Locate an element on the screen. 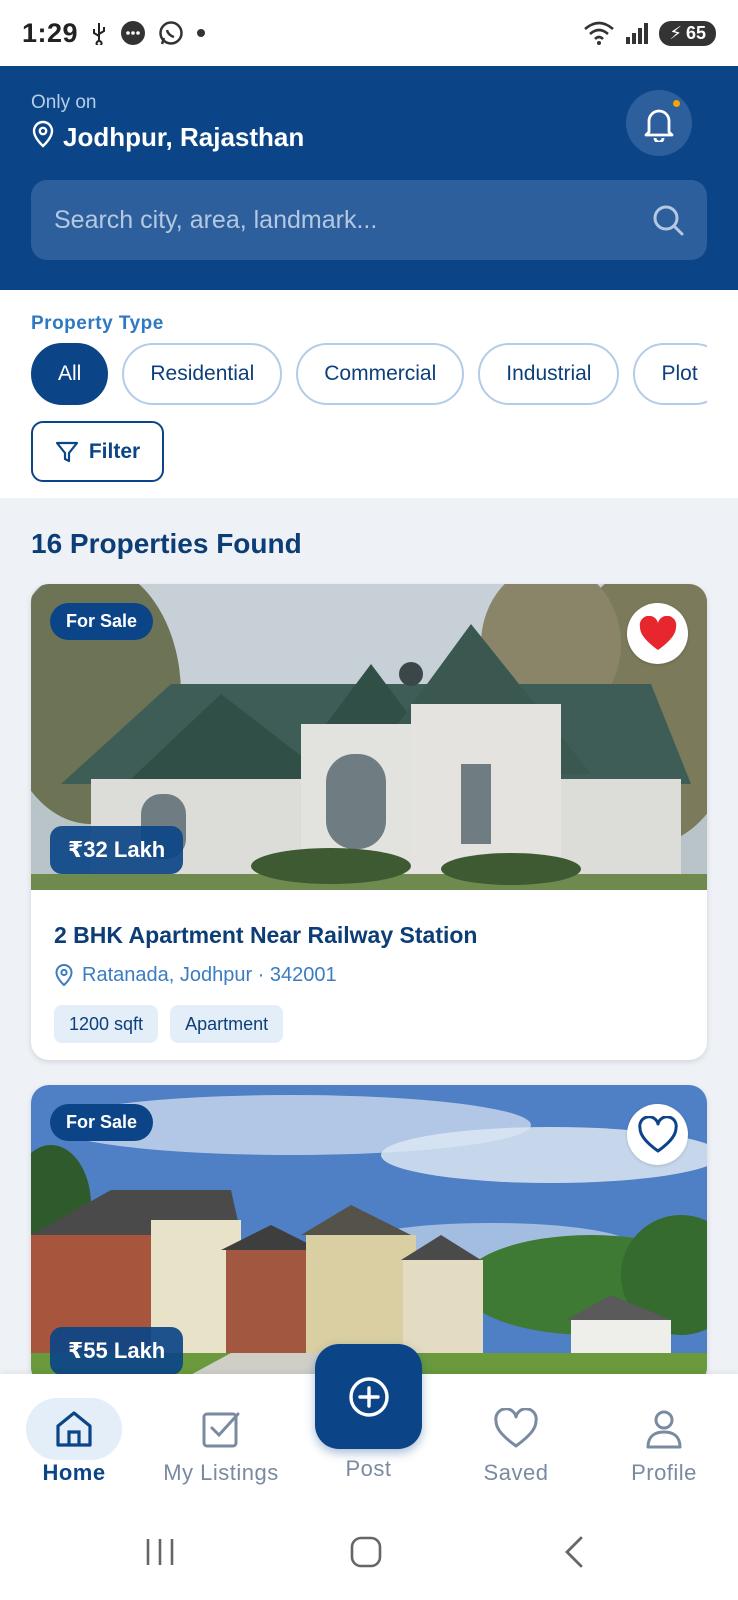  charging-icon: ⚡ is located at coordinates (675, 32).